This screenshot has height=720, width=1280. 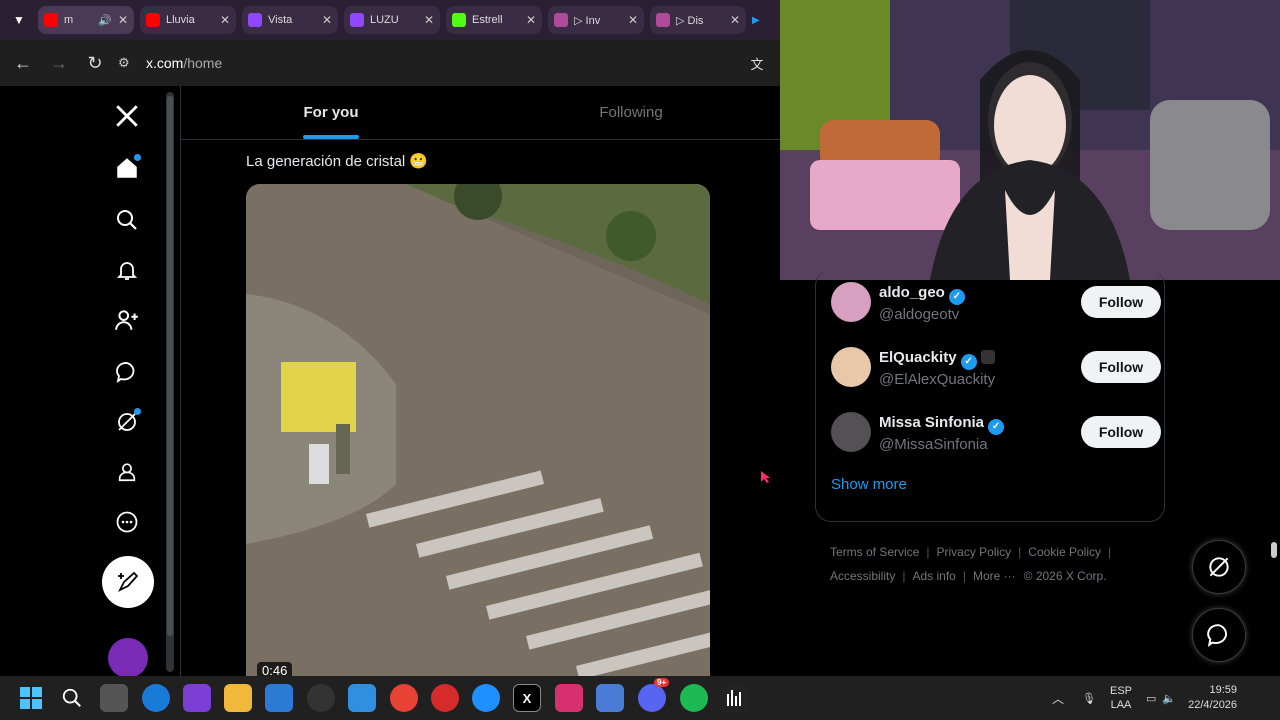 What do you see at coordinates (527, 698) in the screenshot?
I see `x-app-icon: X` at bounding box center [527, 698].